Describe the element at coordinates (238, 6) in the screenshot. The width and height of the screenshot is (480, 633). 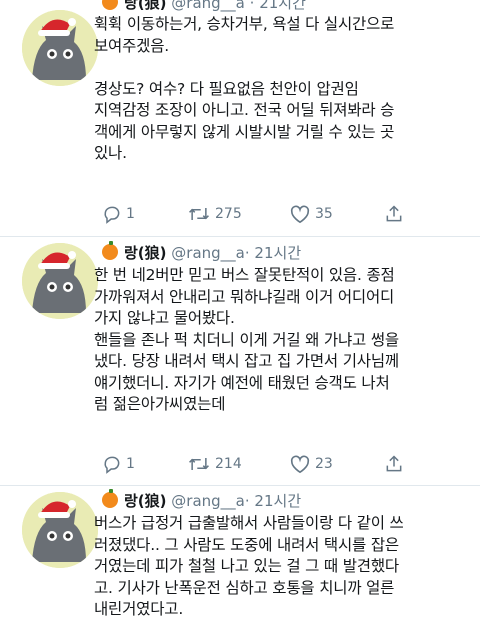
I see `user-handle: @rang__a · 21시간` at that location.